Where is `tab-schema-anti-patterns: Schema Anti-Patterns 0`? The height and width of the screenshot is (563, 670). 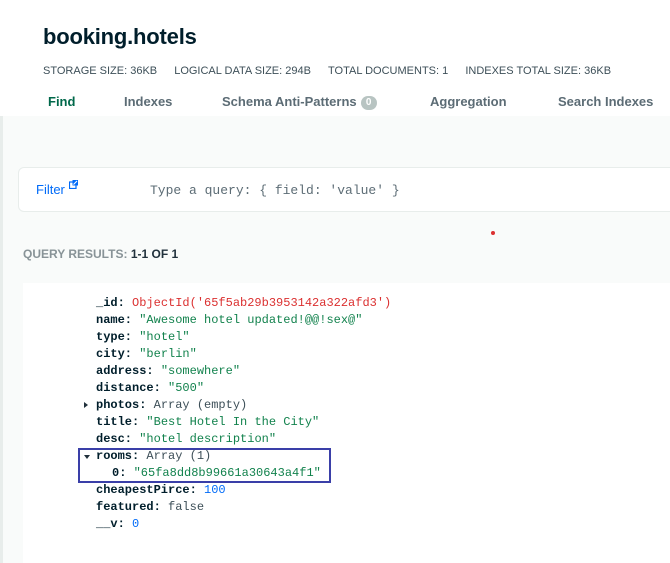 tab-schema-anti-patterns: Schema Anti-Patterns 0 is located at coordinates (299, 102).